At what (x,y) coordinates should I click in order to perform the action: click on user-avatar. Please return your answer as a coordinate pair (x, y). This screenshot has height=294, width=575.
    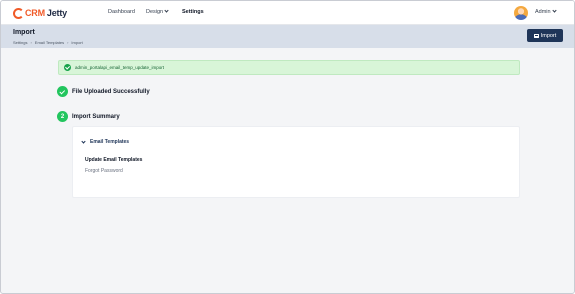
    Looking at the image, I should click on (521, 13).